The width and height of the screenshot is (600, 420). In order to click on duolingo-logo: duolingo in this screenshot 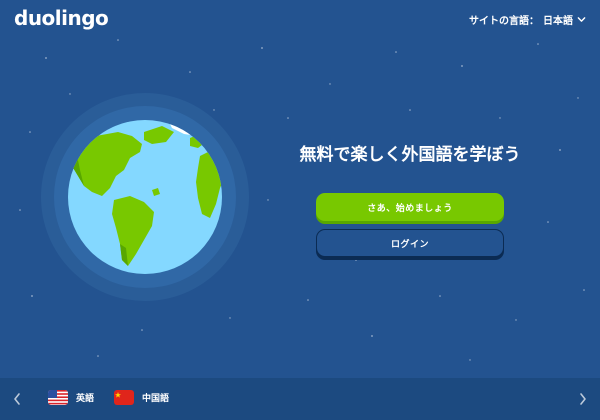, I will do `click(61, 18)`.